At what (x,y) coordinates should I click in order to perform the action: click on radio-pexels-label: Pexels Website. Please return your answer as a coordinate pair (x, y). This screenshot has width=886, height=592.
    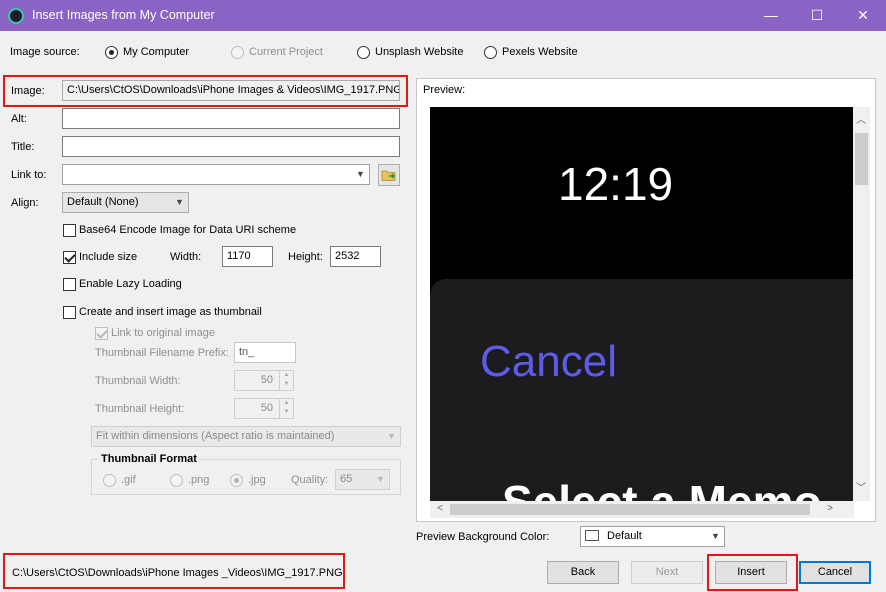
    Looking at the image, I should click on (540, 52).